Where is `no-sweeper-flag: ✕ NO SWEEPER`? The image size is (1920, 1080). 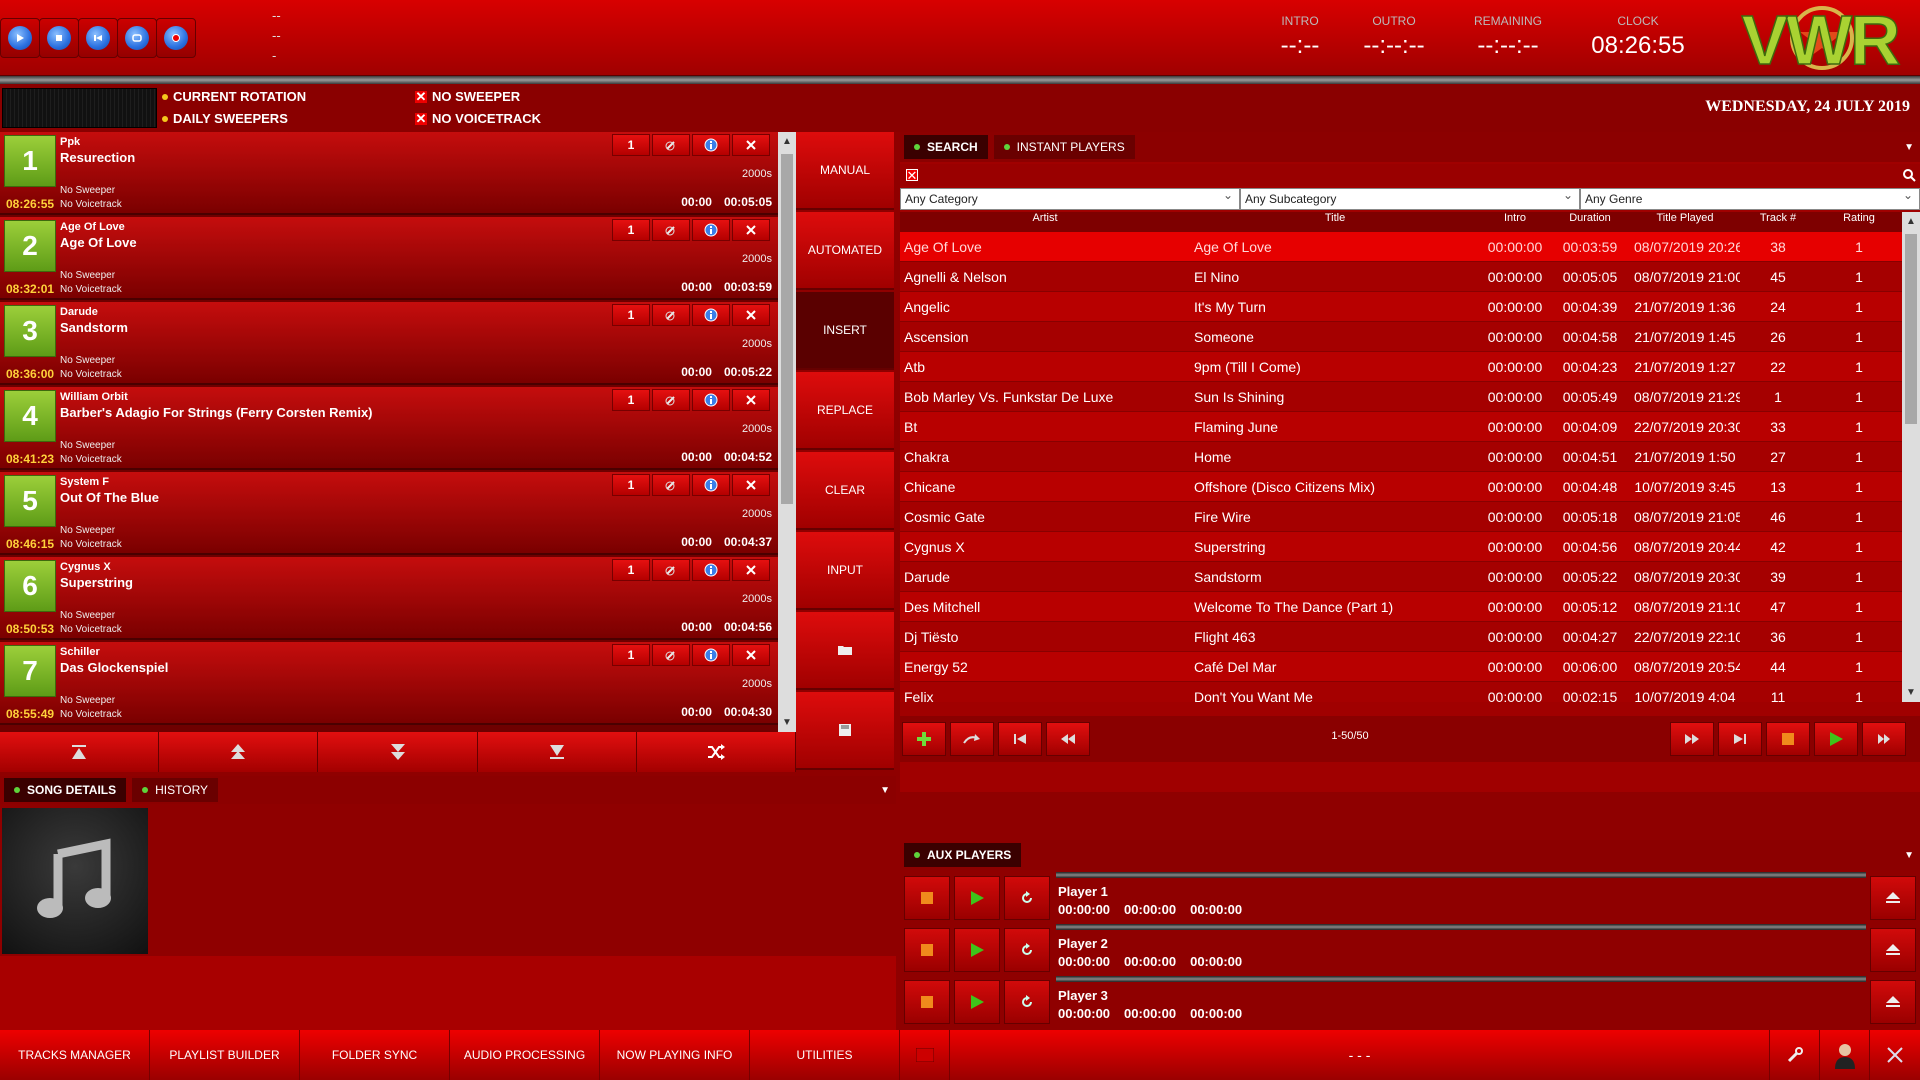
no-sweeper-flag: ✕ NO SWEEPER is located at coordinates (467, 96).